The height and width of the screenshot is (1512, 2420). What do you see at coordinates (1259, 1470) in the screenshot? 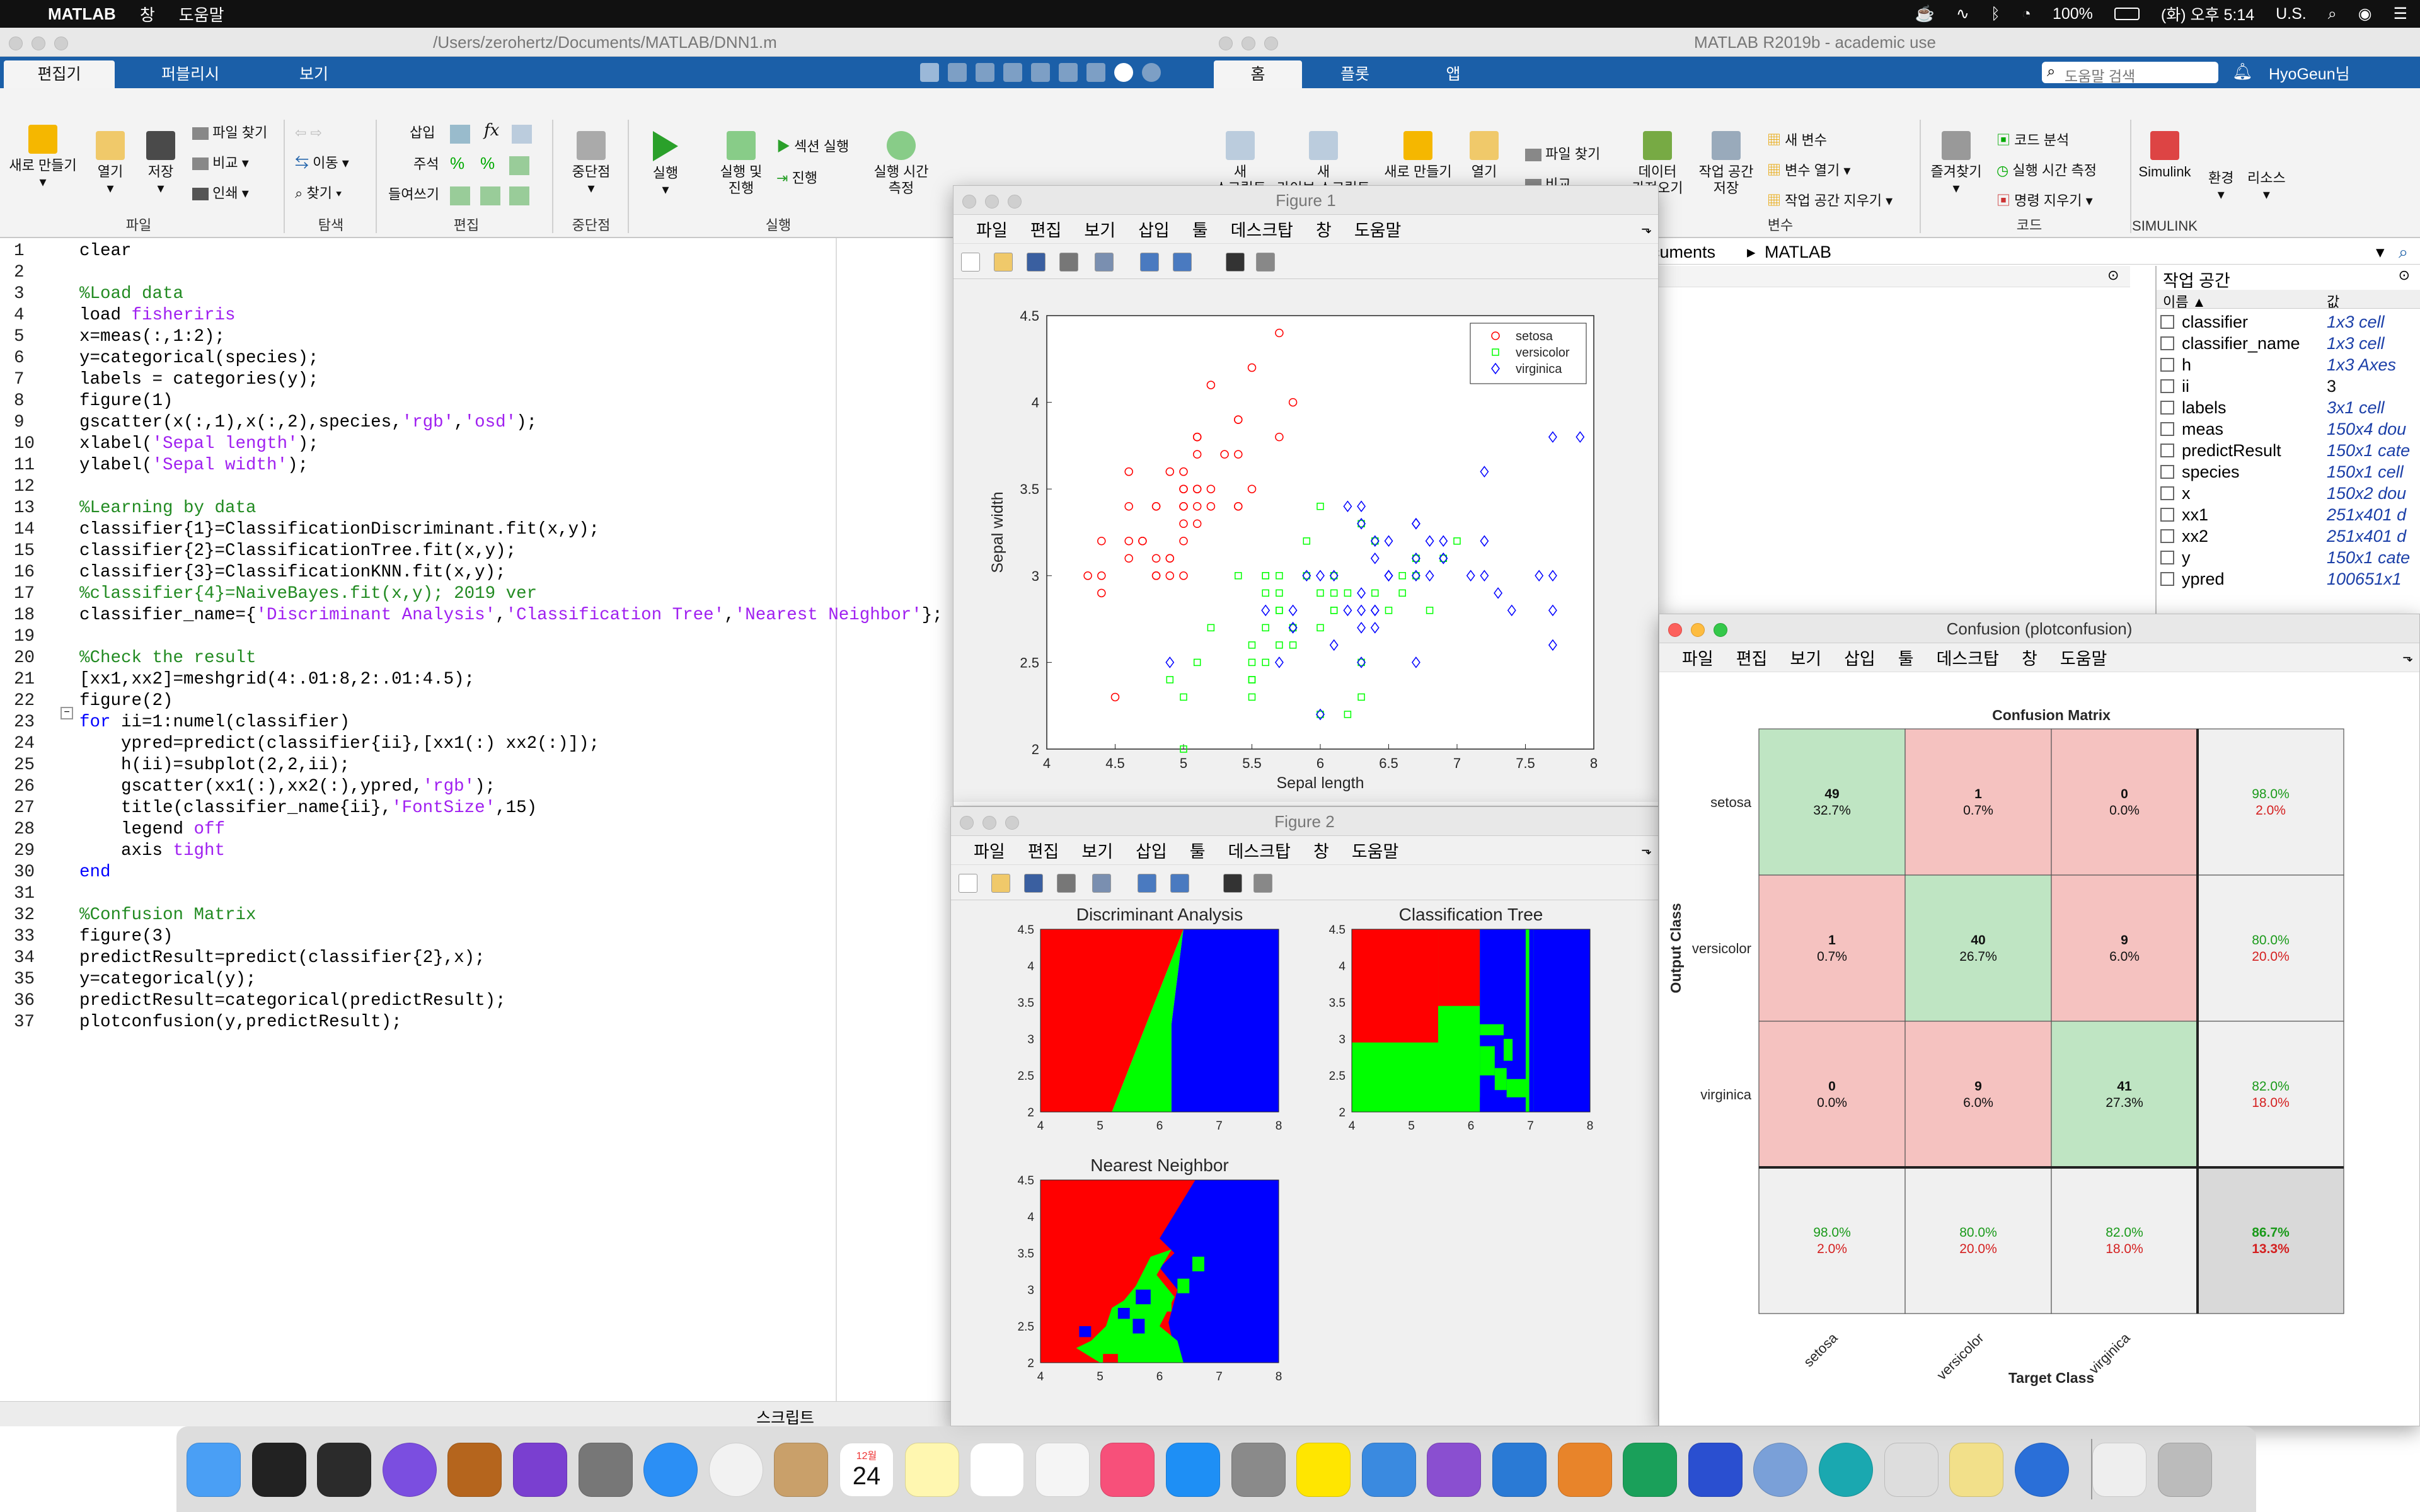
I see `dock-system-preferences-icon` at bounding box center [1259, 1470].